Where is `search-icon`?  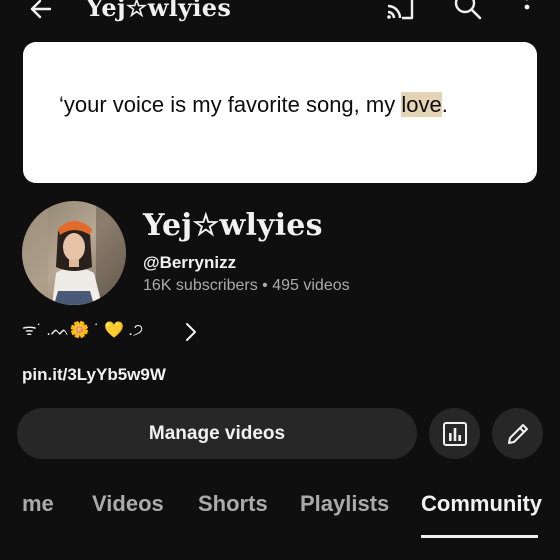 search-icon is located at coordinates (467, 11).